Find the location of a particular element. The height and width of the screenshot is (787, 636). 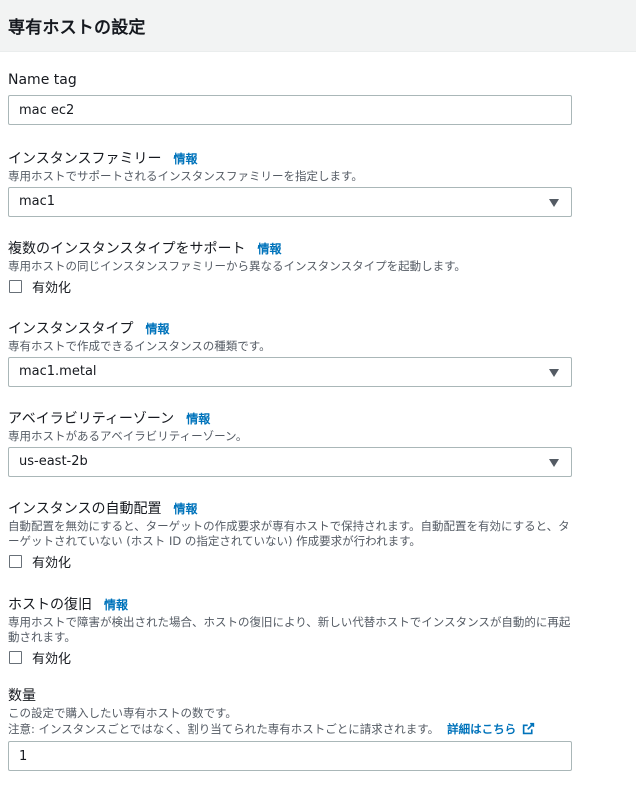

page-title: 専有ホストの設定 is located at coordinates (77, 28).